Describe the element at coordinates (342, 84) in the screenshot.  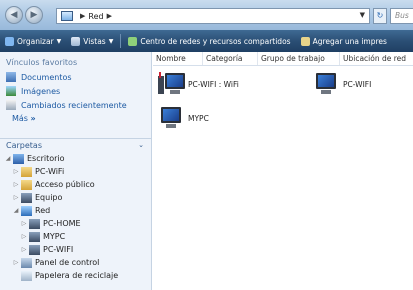
I see `network-item: PC-WIFI` at that location.